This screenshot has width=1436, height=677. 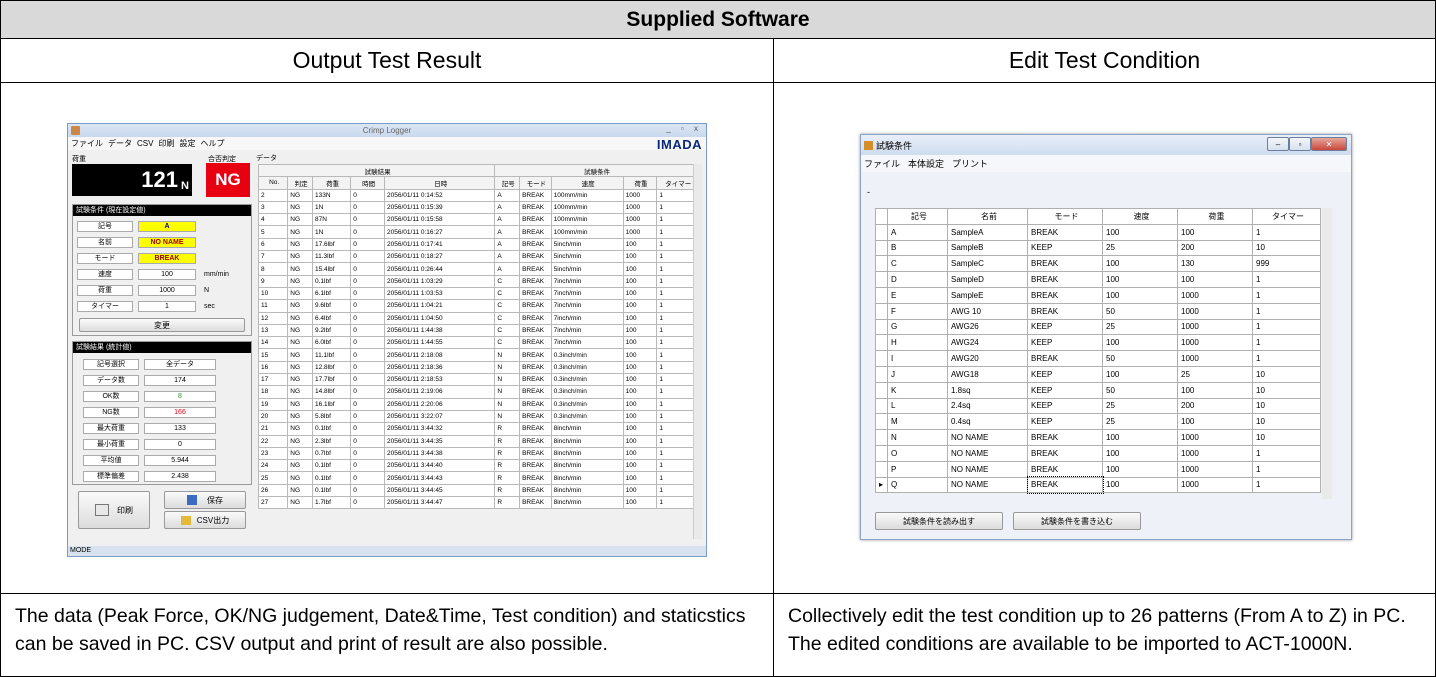 I want to click on table-cell: K, so click(x=917, y=390).